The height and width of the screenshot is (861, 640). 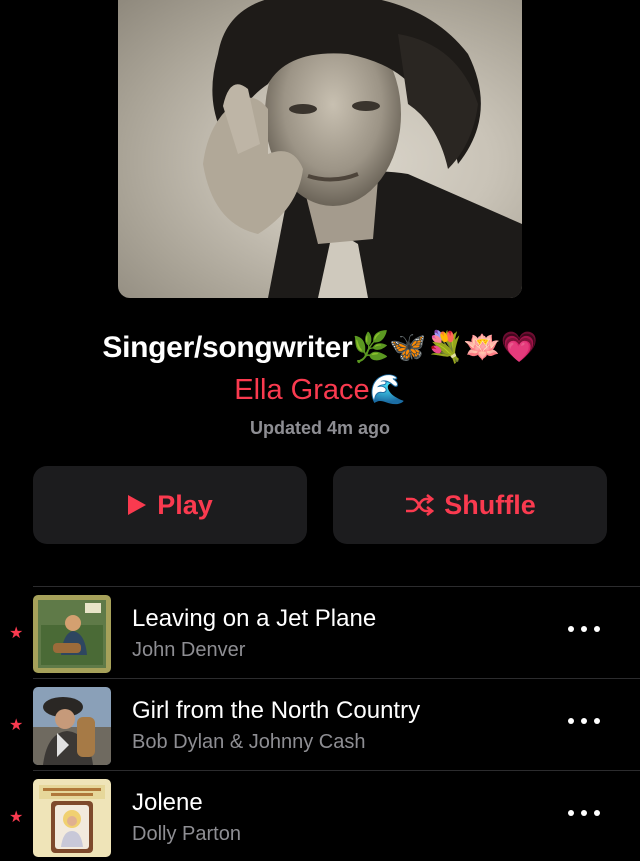 What do you see at coordinates (276, 710) in the screenshot?
I see `track-title: Girl from the North Country` at bounding box center [276, 710].